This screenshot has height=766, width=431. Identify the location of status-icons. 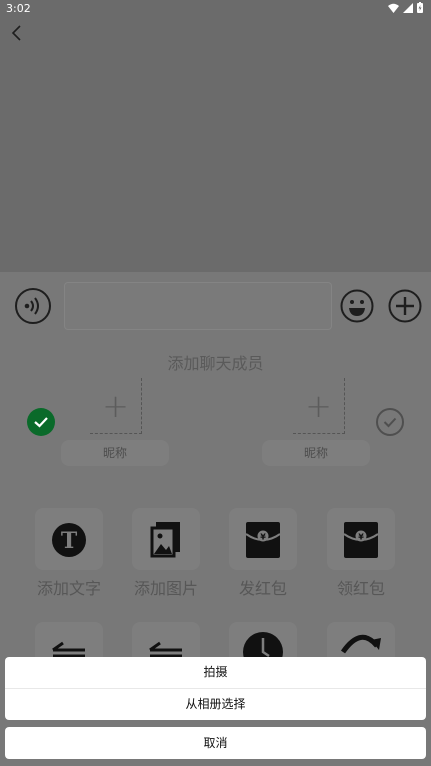
(405, 7).